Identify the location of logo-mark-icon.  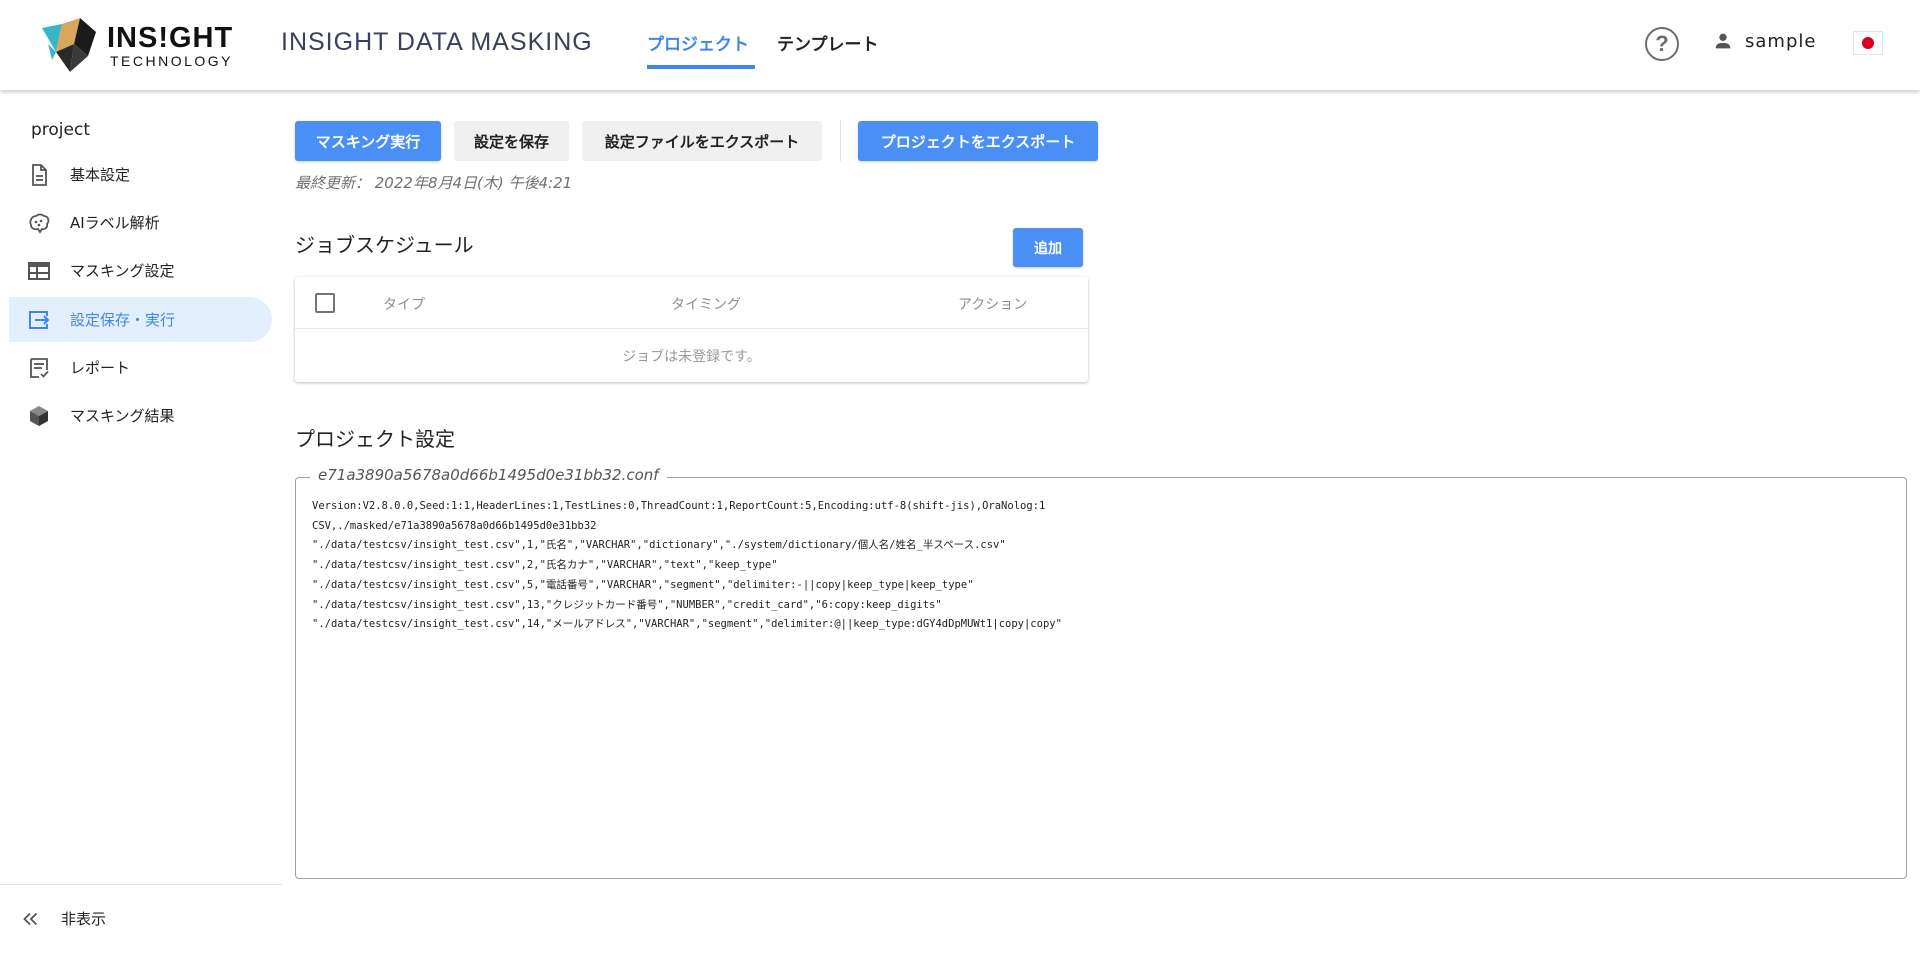
(69, 45).